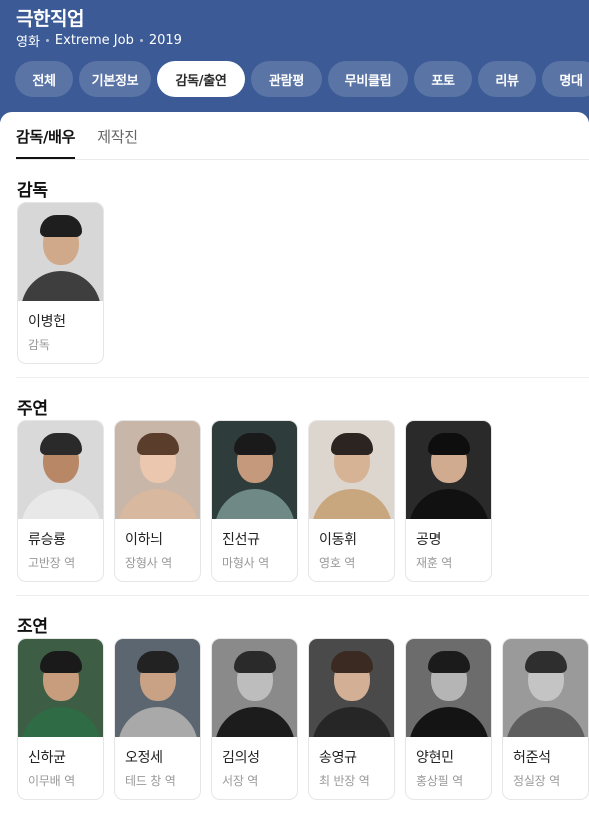 The height and width of the screenshot is (828, 589). Describe the element at coordinates (344, 781) in the screenshot. I see `person-role: 최 반장 역` at that location.